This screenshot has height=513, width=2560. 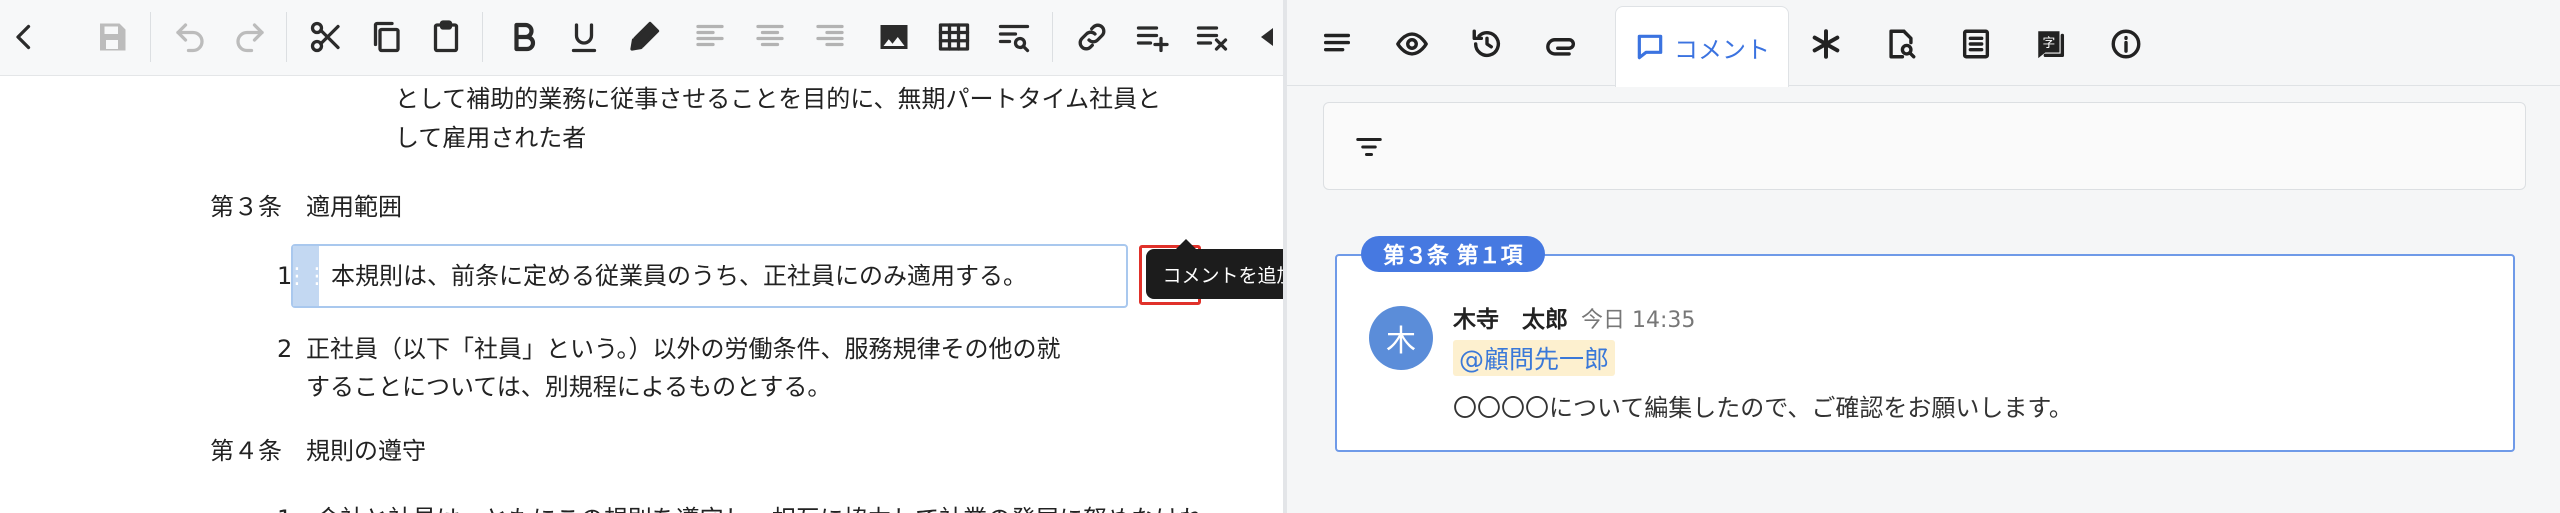 What do you see at coordinates (326, 37) in the screenshot?
I see `cut-icon` at bounding box center [326, 37].